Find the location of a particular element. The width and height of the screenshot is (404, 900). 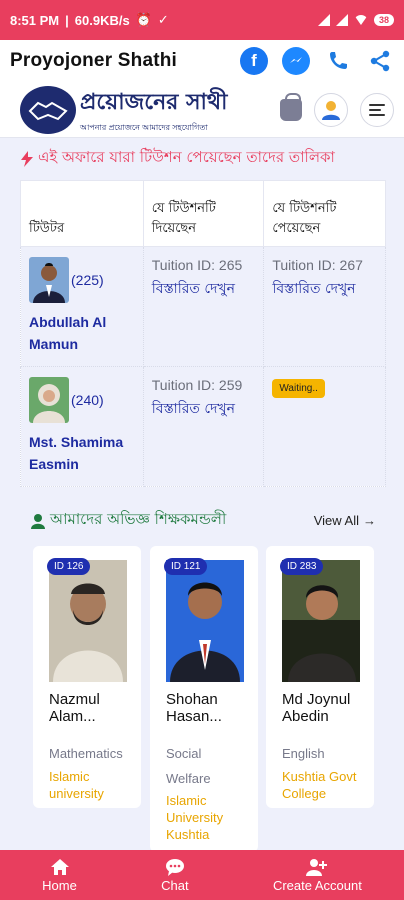

teachers-title: আমাদের অভিজ্ঞ শিক্ষকমন্ডলী is located at coordinates (138, 519).